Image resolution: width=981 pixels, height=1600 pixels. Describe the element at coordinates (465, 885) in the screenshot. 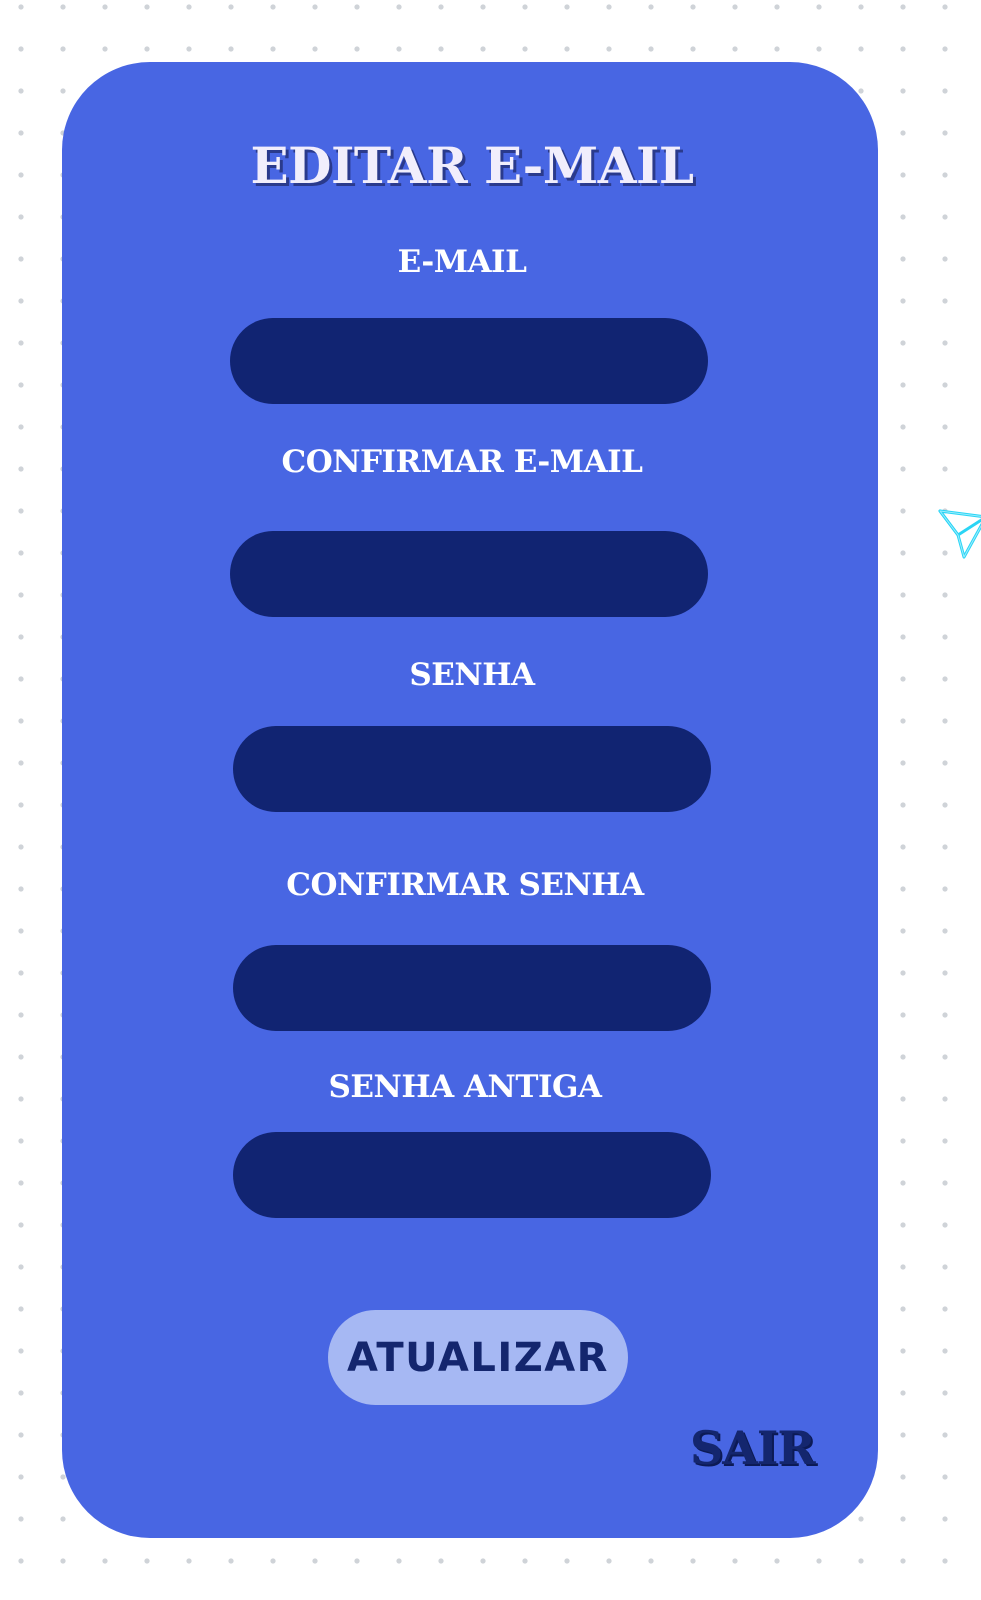

I see `confirm-password-label: CONFIRMAR SENHA` at that location.